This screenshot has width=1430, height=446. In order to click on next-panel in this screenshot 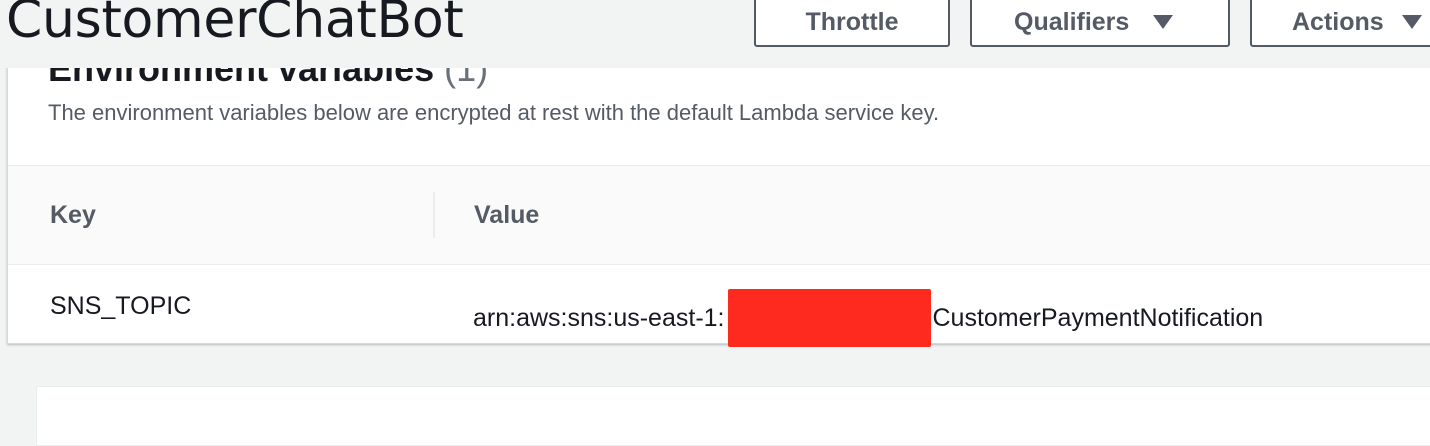, I will do `click(733, 416)`.